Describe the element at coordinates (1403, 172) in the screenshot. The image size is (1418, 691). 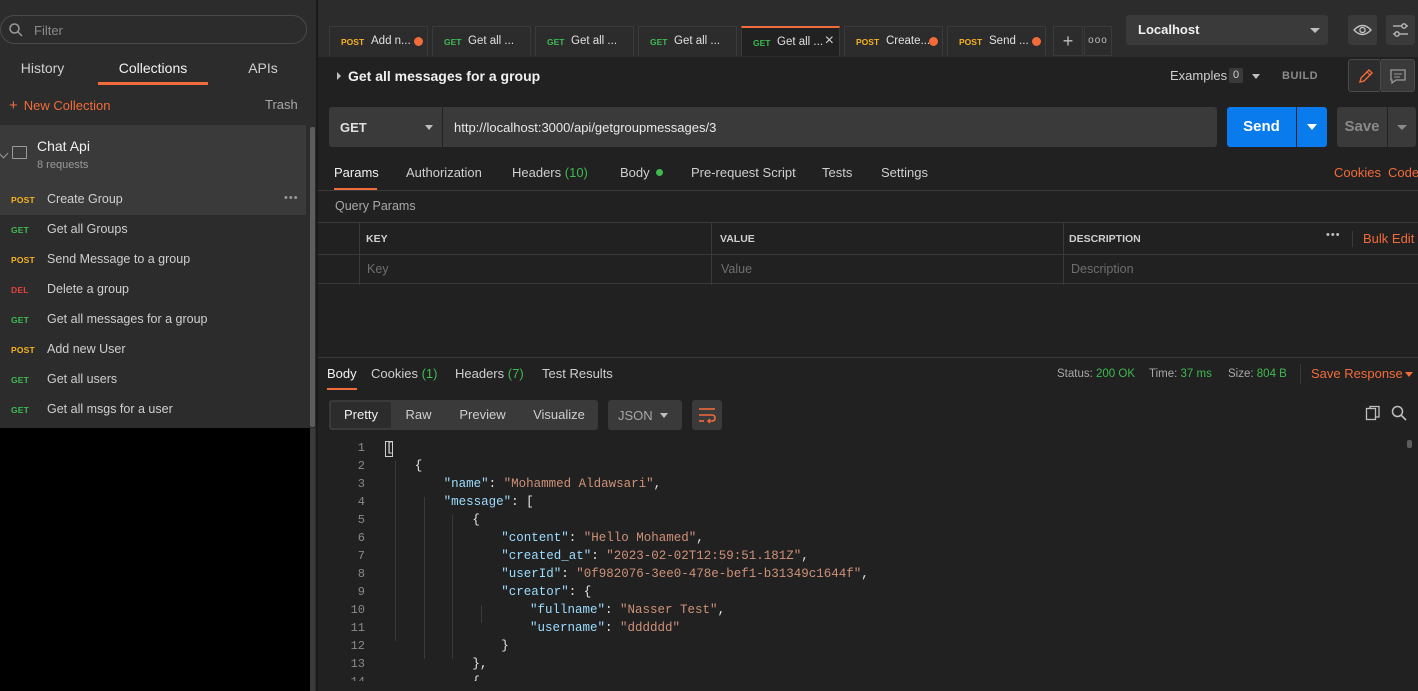
I see `code-link: Code` at that location.